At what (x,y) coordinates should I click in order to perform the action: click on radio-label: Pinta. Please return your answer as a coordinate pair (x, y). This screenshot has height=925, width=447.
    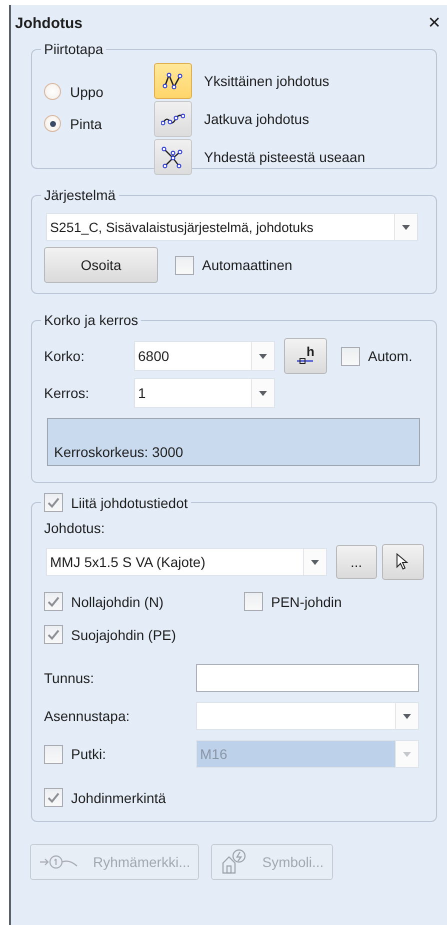
    Looking at the image, I should click on (86, 124).